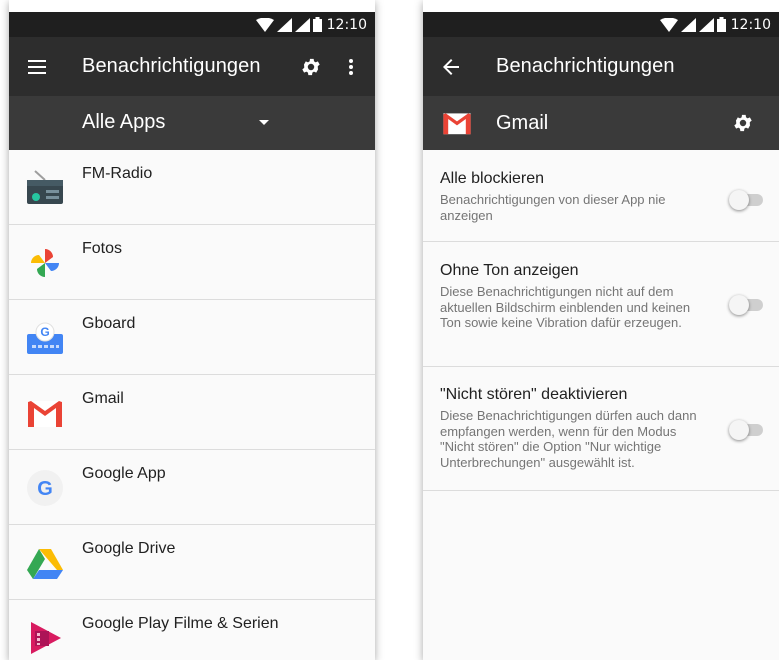 The width and height of the screenshot is (779, 660). What do you see at coordinates (45, 564) in the screenshot?
I see `drive-icon` at bounding box center [45, 564].